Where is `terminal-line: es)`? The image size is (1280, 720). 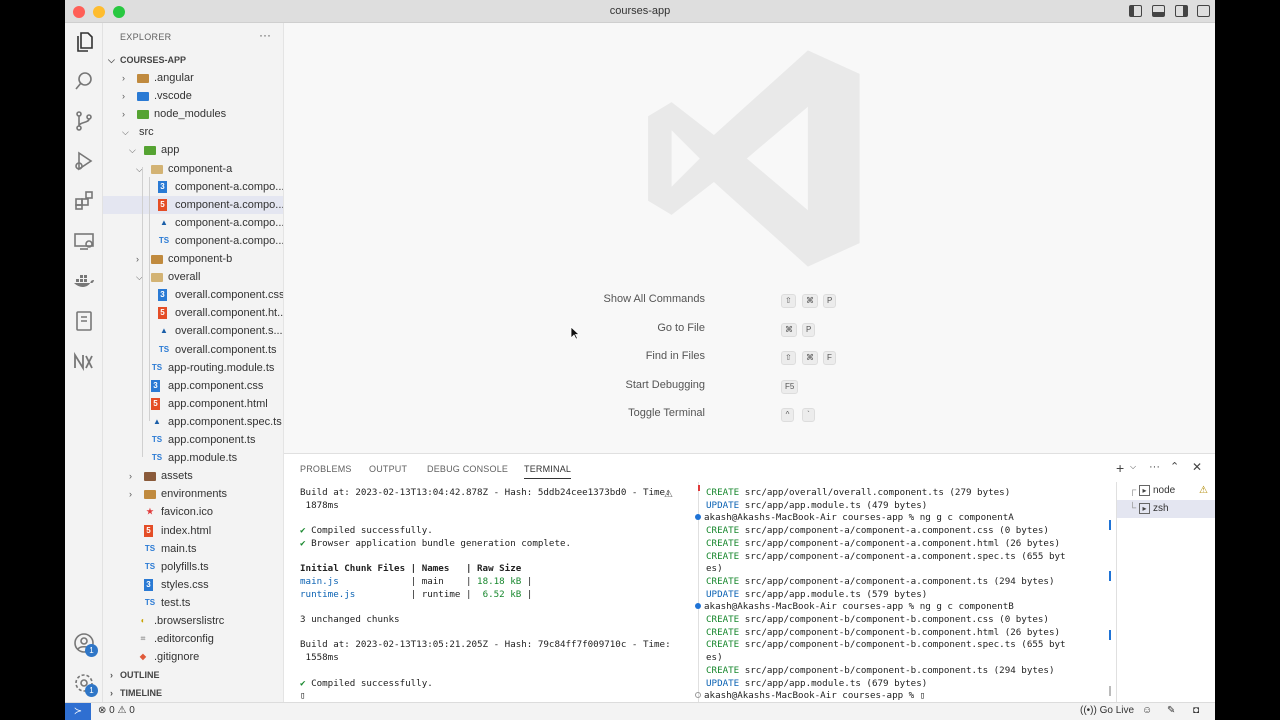
terminal-line: es) is located at coordinates (714, 569).